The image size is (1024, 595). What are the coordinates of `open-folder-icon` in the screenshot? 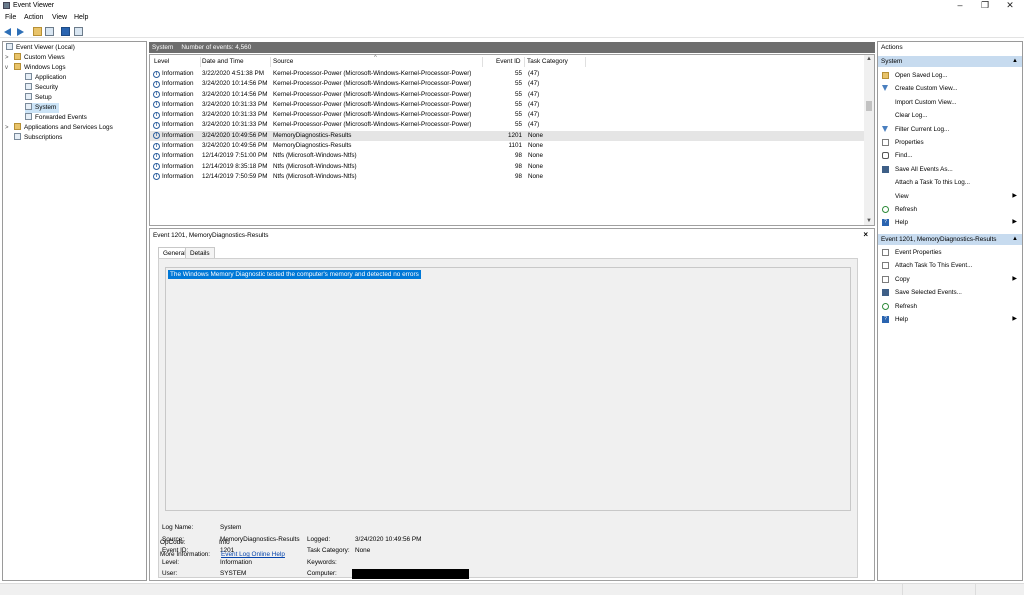 It's located at (37, 31).